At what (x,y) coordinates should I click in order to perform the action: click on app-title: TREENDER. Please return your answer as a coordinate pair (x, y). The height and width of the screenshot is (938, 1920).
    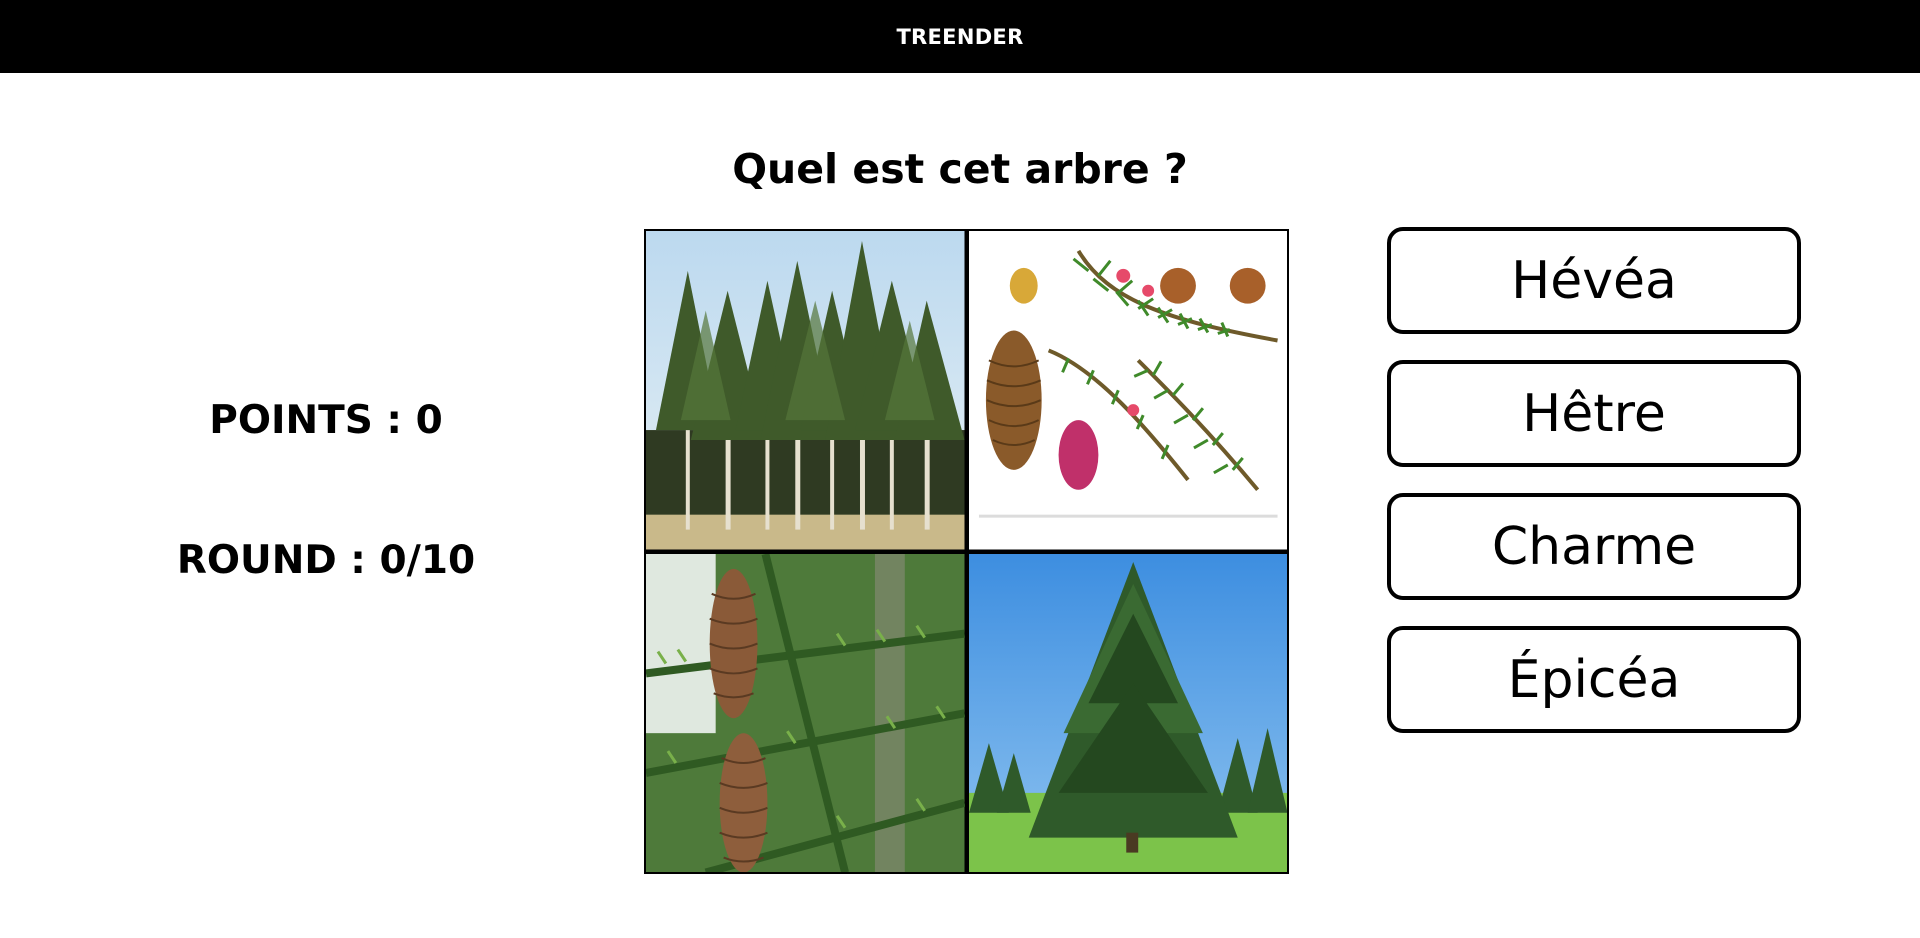
    Looking at the image, I should click on (960, 36).